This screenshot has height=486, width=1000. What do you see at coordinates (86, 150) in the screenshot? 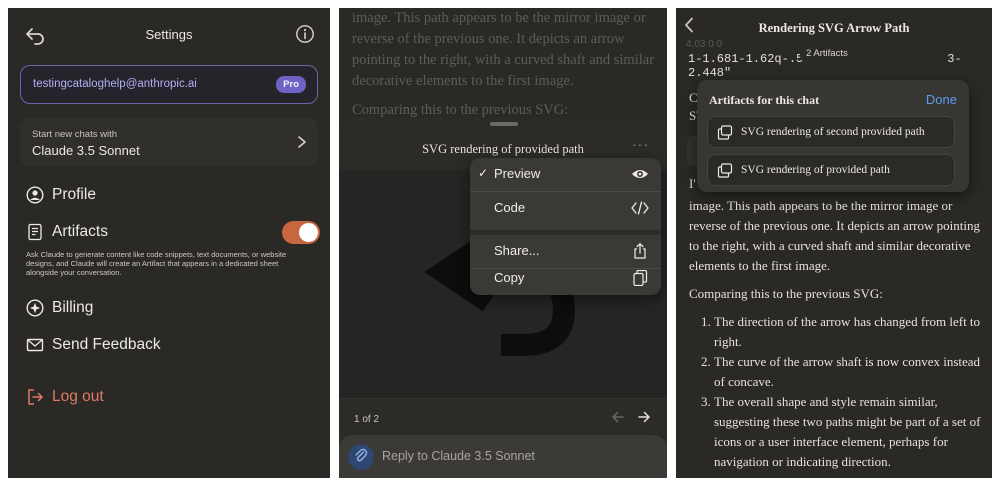
I see `model-name: Claude 3.5 Sonnet` at bounding box center [86, 150].